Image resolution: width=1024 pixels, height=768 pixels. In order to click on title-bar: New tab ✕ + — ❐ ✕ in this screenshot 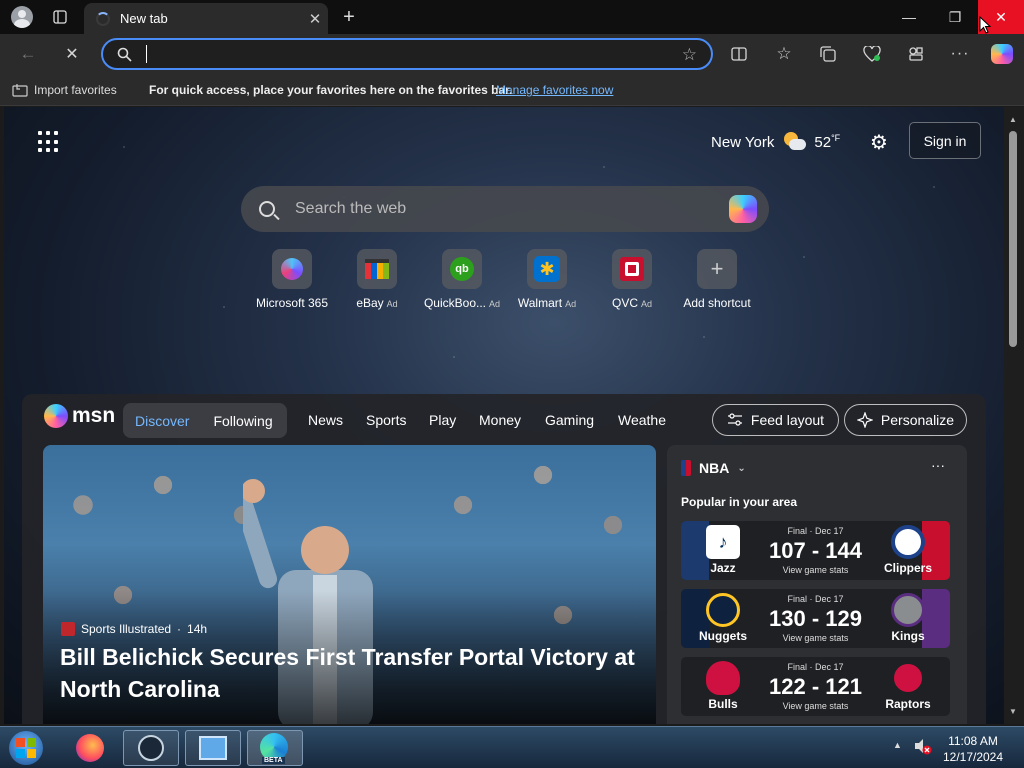, I will do `click(512, 17)`.